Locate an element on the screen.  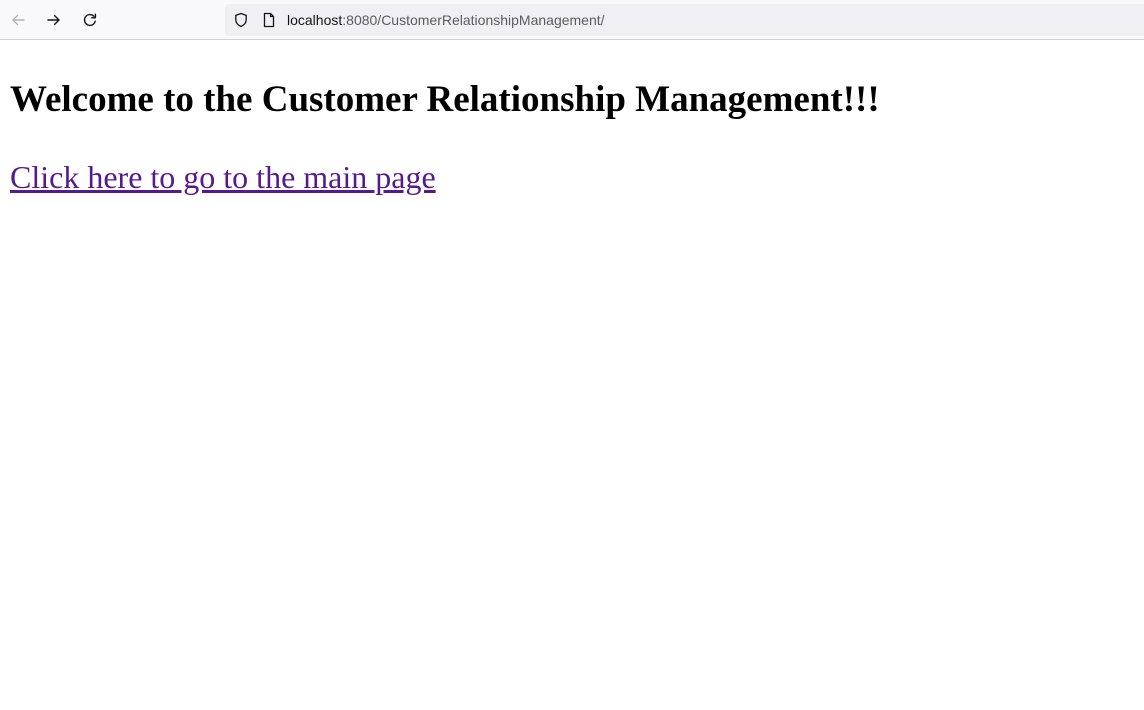
back-arrow-icon is located at coordinates (18, 20).